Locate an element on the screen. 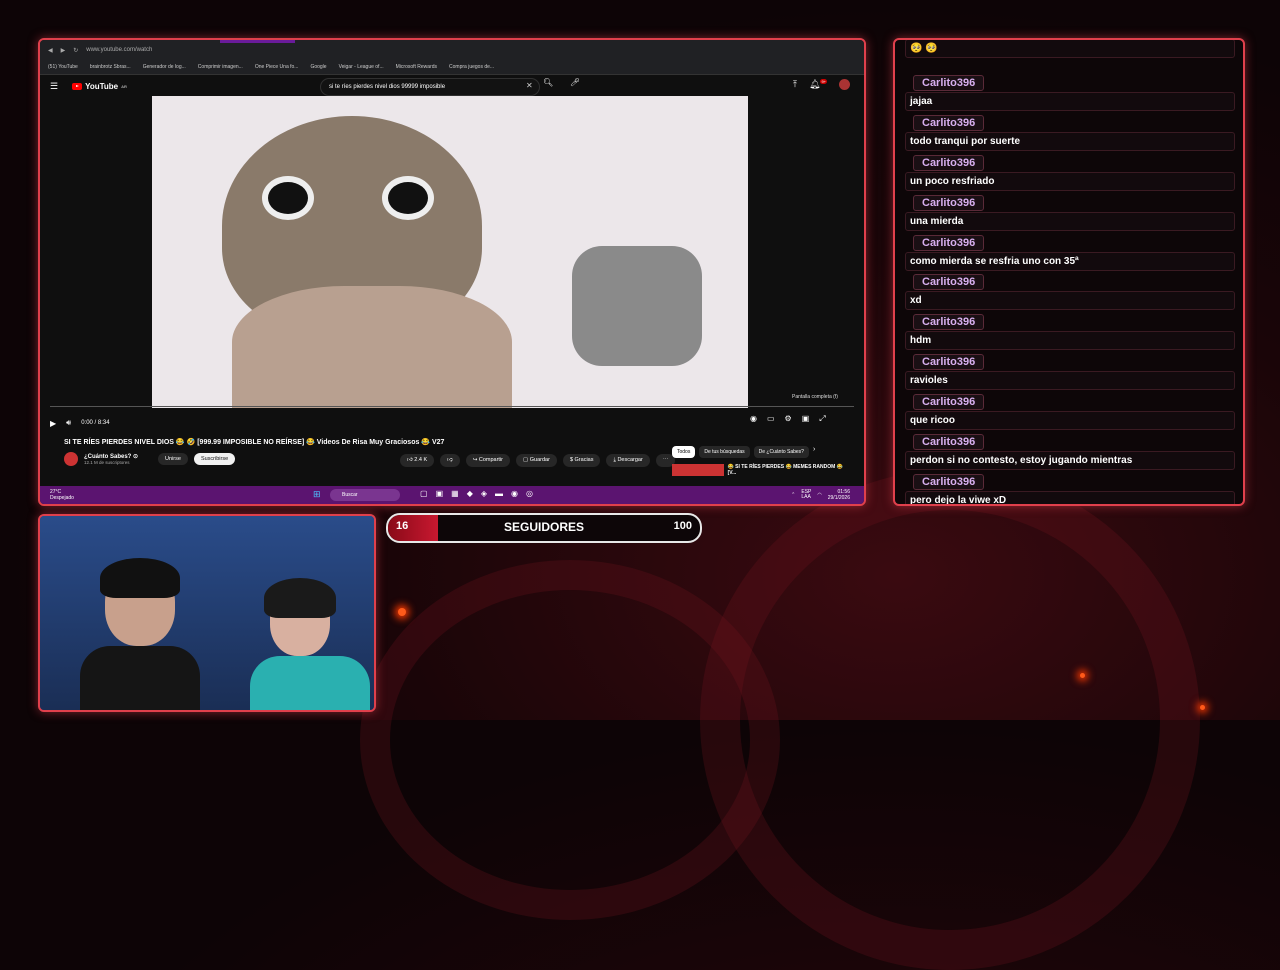 The height and width of the screenshot is (970, 1280). app-icon: ◆ is located at coordinates (470, 493).